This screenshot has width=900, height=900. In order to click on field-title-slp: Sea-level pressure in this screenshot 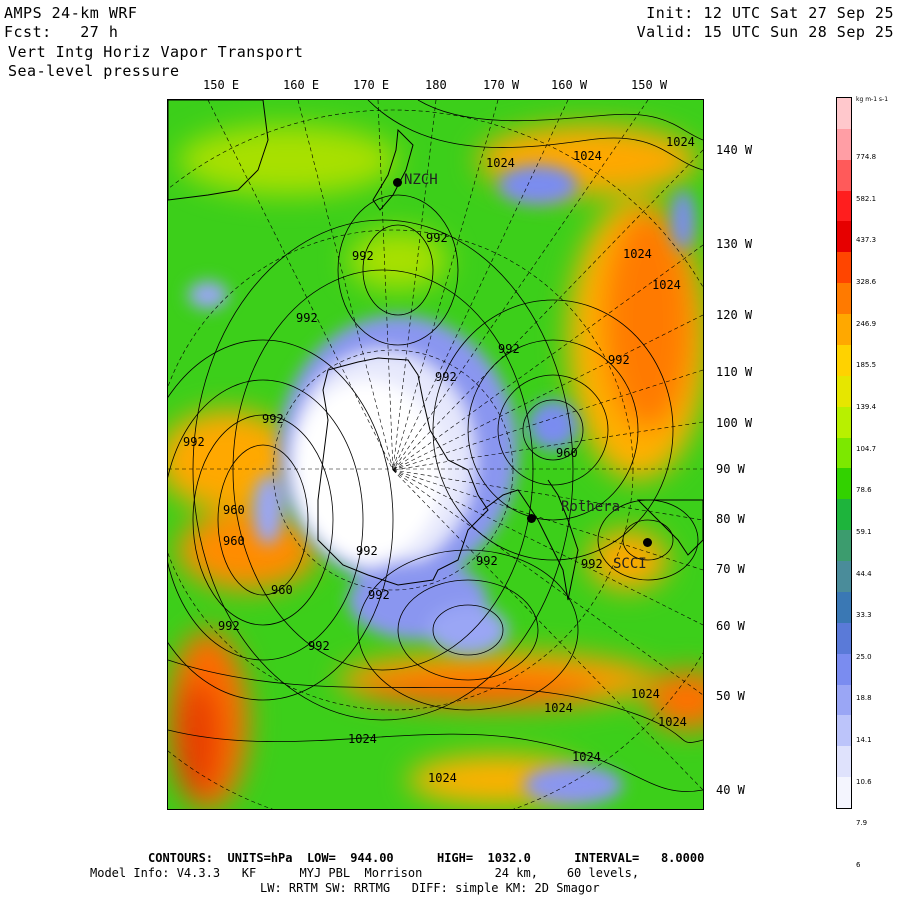, I will do `click(94, 71)`.